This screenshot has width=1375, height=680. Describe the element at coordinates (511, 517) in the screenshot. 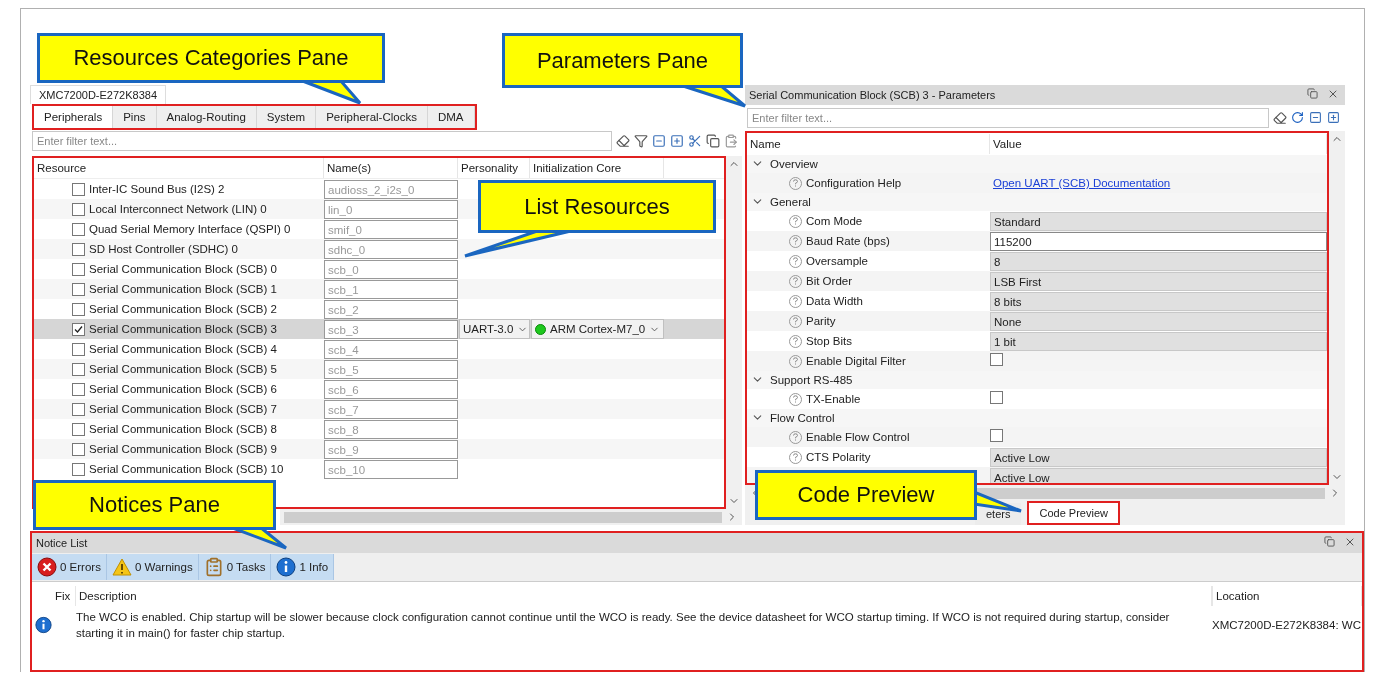

I see `horizontal-scrollbar` at that location.